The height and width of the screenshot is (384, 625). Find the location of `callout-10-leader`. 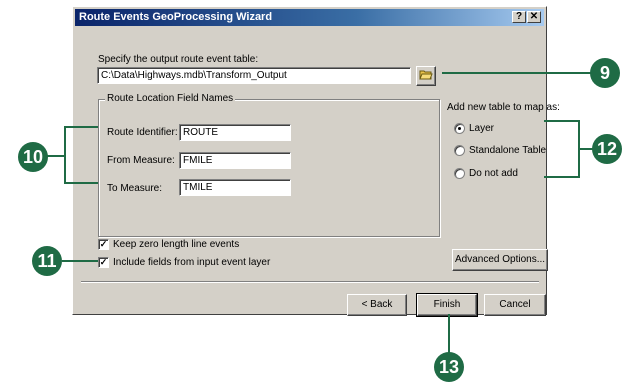

callout-10-leader is located at coordinates (56, 156).